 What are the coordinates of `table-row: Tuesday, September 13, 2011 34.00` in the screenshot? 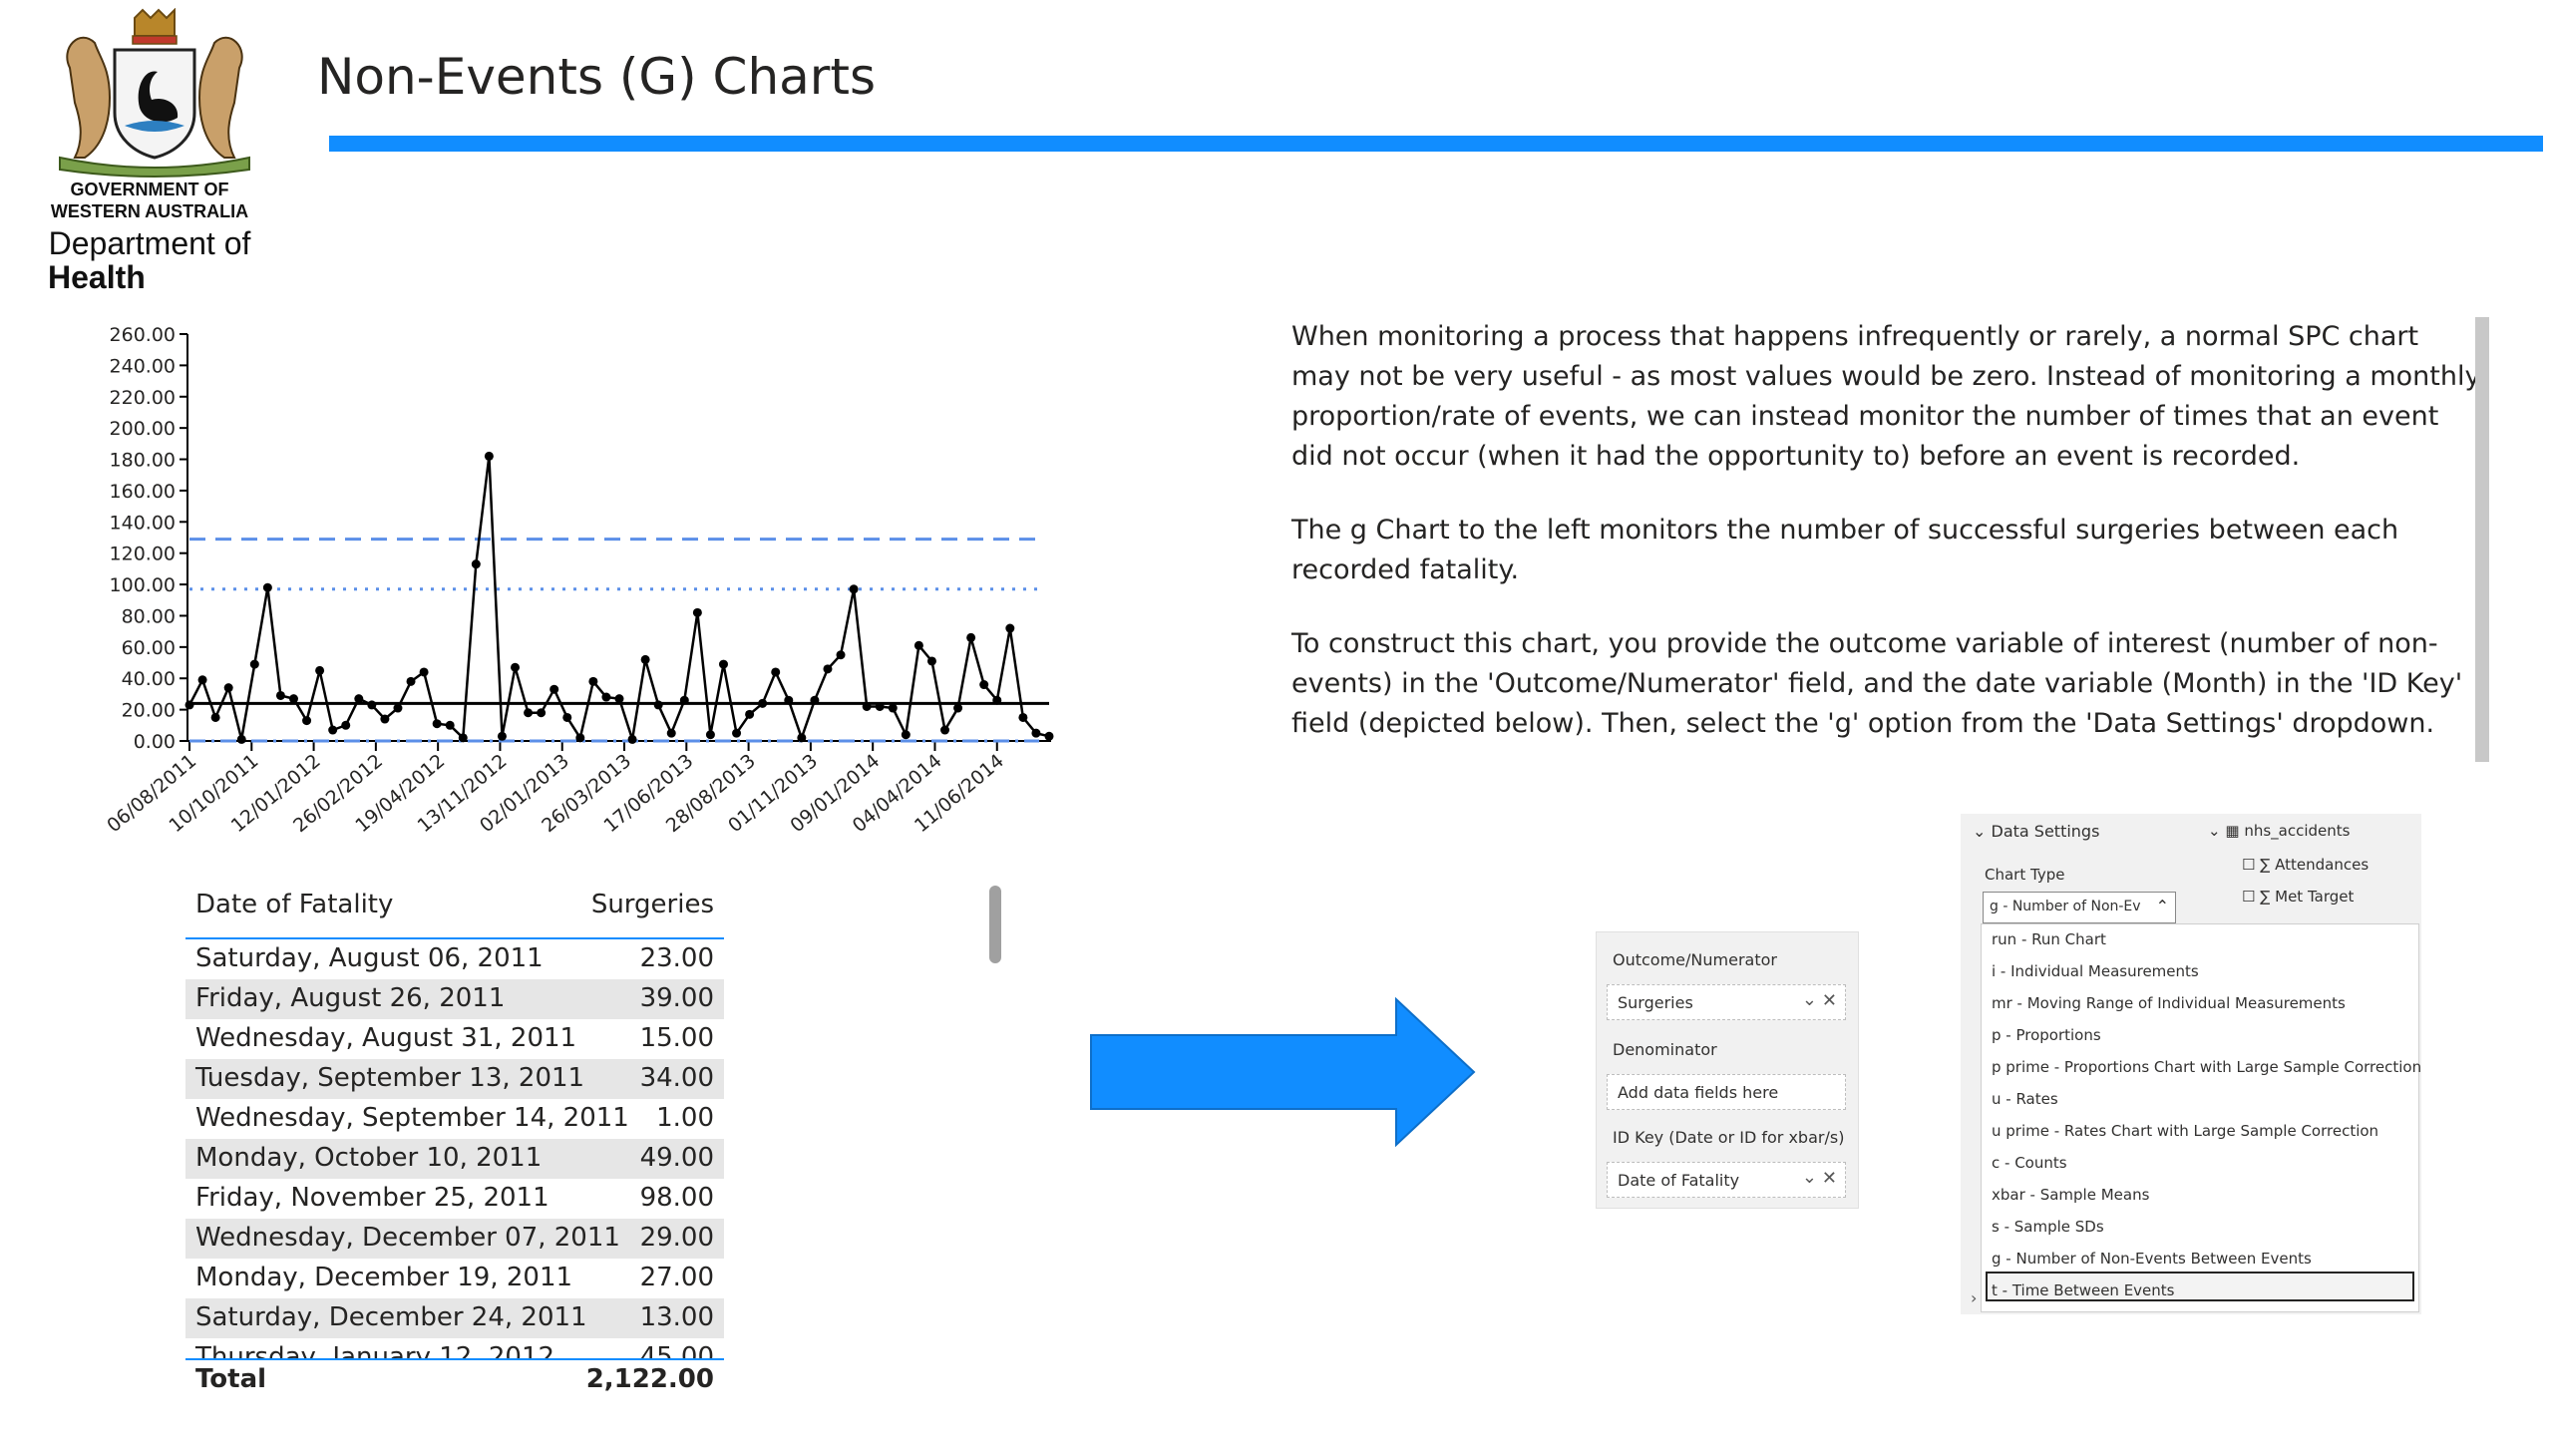 It's located at (455, 1079).